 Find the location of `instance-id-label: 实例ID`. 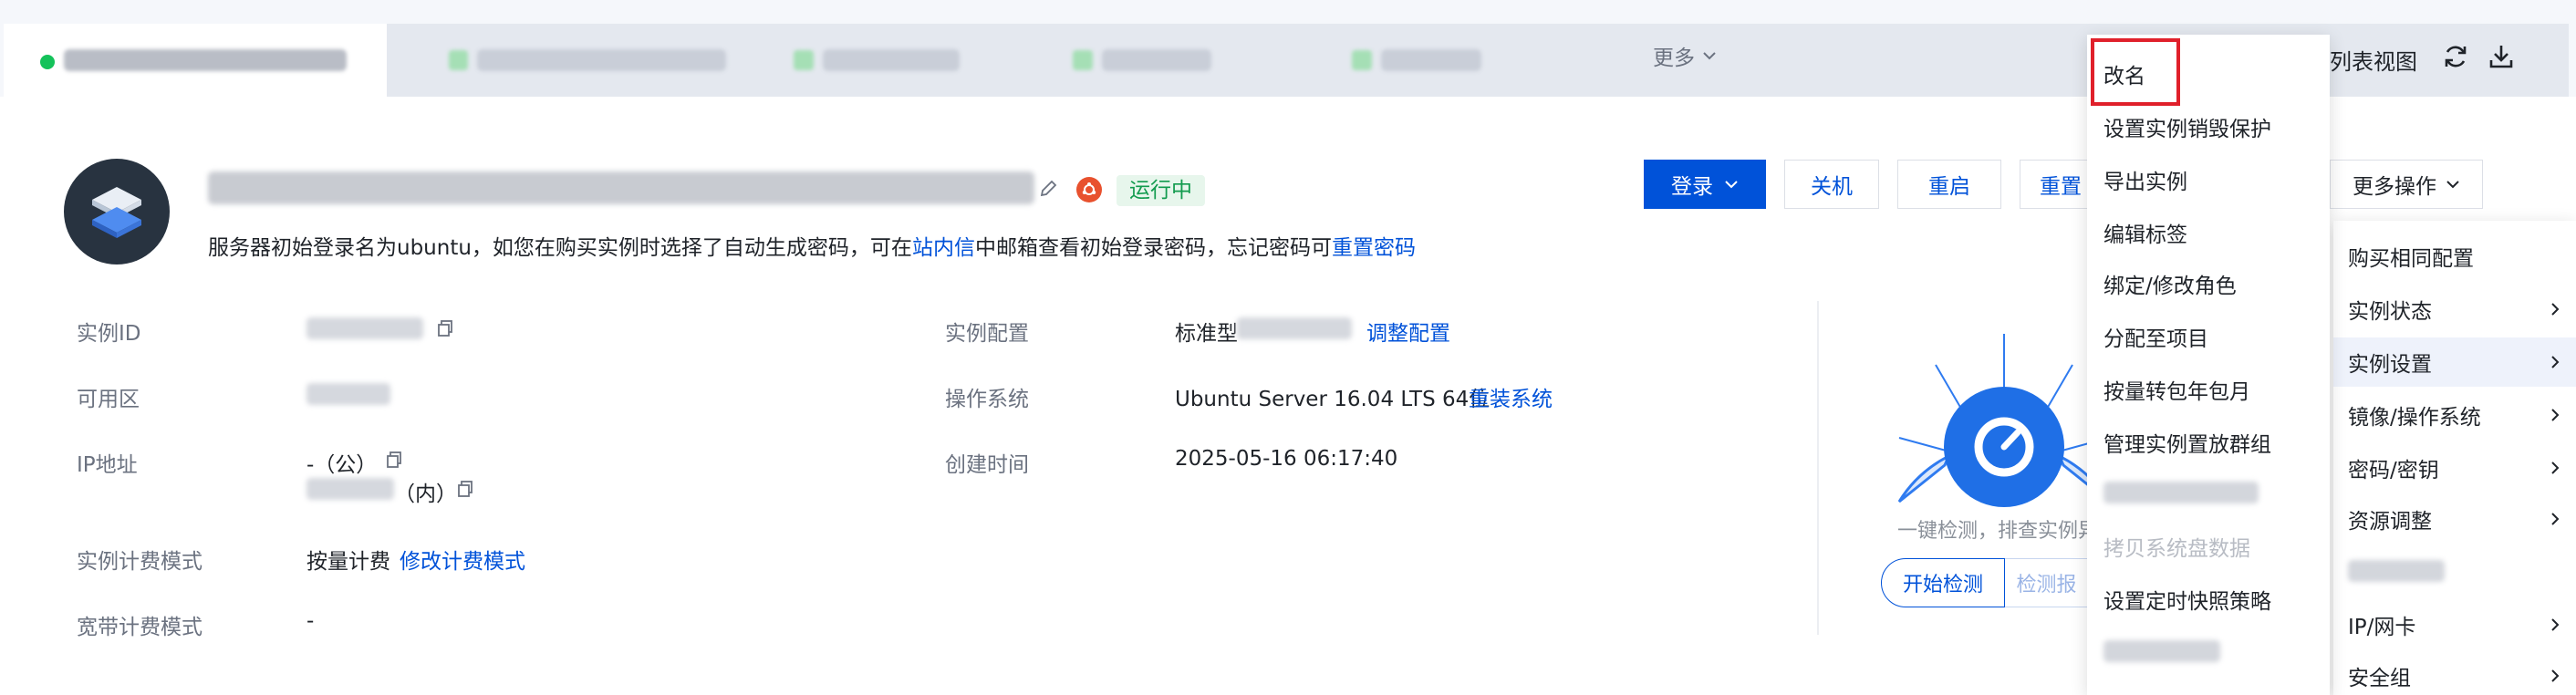

instance-id-label: 实例ID is located at coordinates (109, 334).